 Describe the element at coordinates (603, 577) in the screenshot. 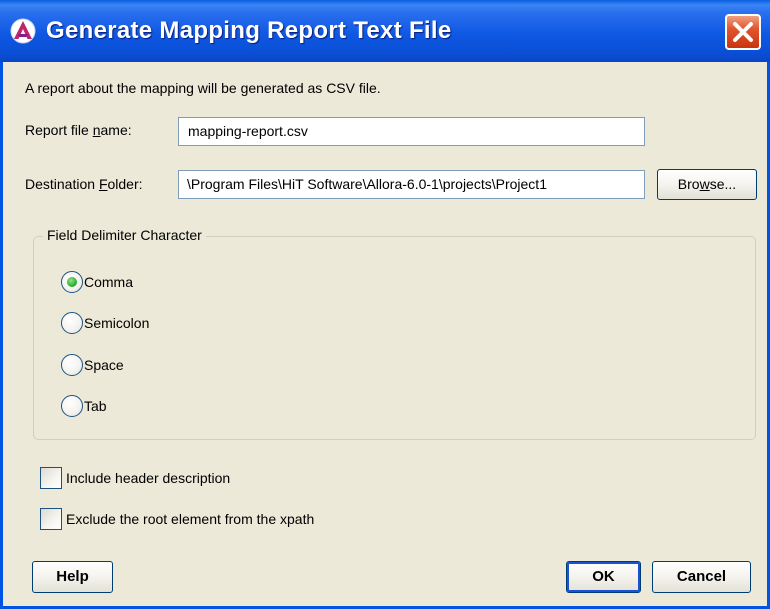

I see `ok-button: OK` at that location.